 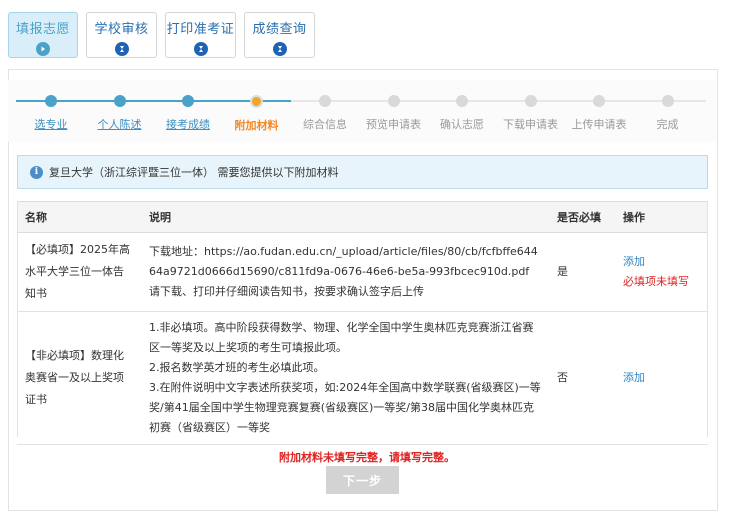 I want to click on top-tabs: 填报志愿 学校审核 打印准考证 成绩查询, so click(x=161, y=35).